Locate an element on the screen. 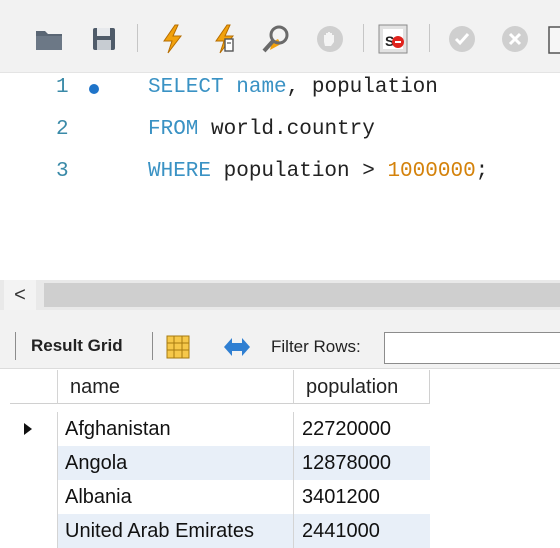 The height and width of the screenshot is (548, 560). table-cell: Afghanistan is located at coordinates (176, 429).